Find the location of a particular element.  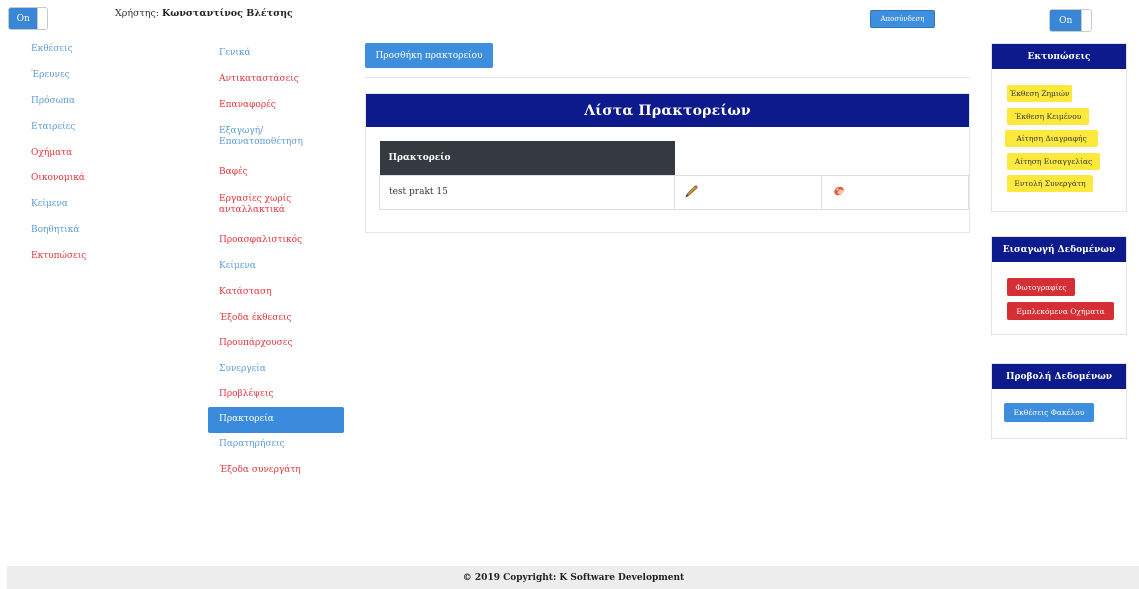

agency-name-cell: test prakt 15 is located at coordinates (527, 192).